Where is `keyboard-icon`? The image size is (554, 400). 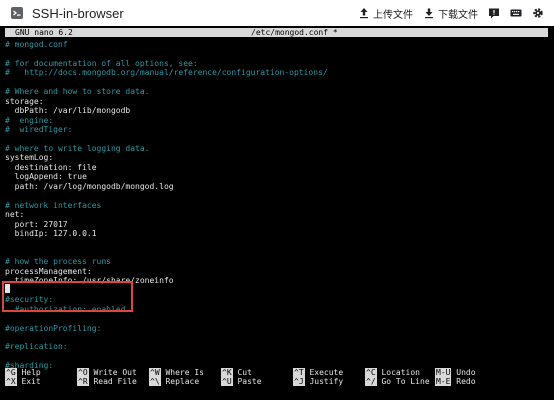
keyboard-icon is located at coordinates (516, 13).